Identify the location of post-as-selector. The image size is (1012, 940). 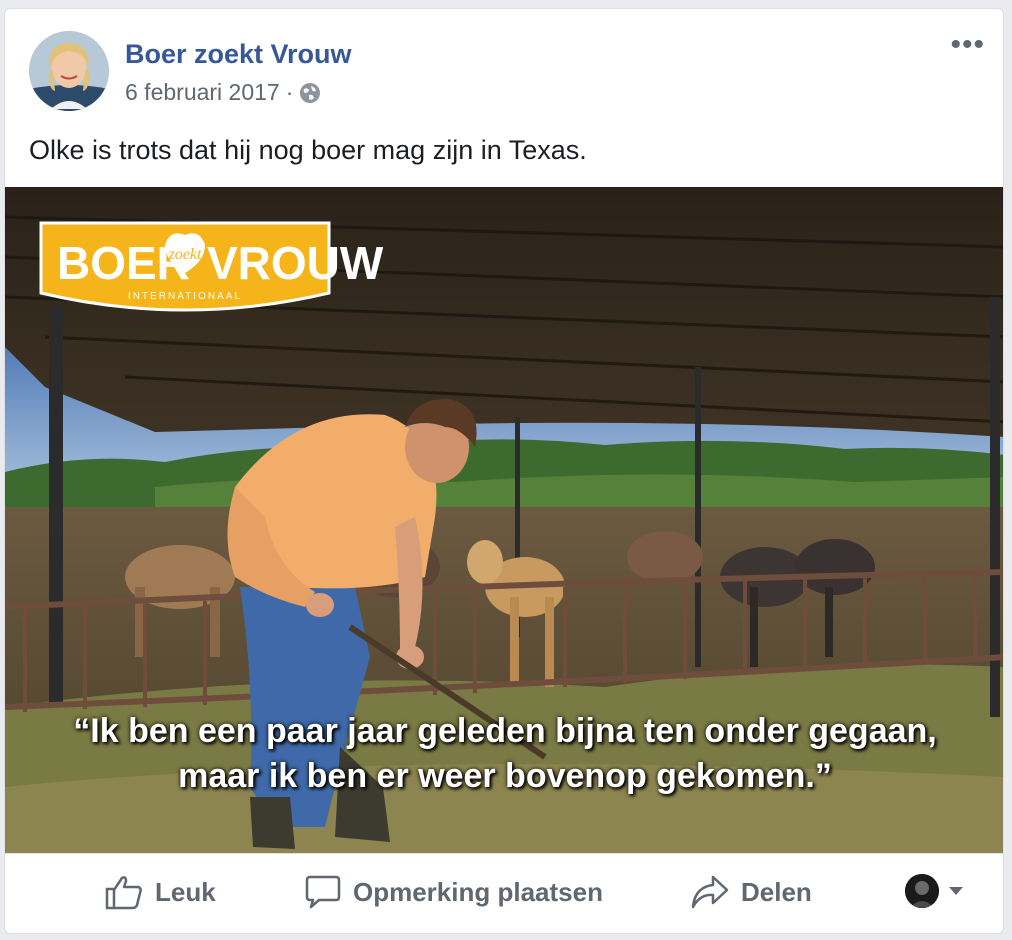
(935, 891).